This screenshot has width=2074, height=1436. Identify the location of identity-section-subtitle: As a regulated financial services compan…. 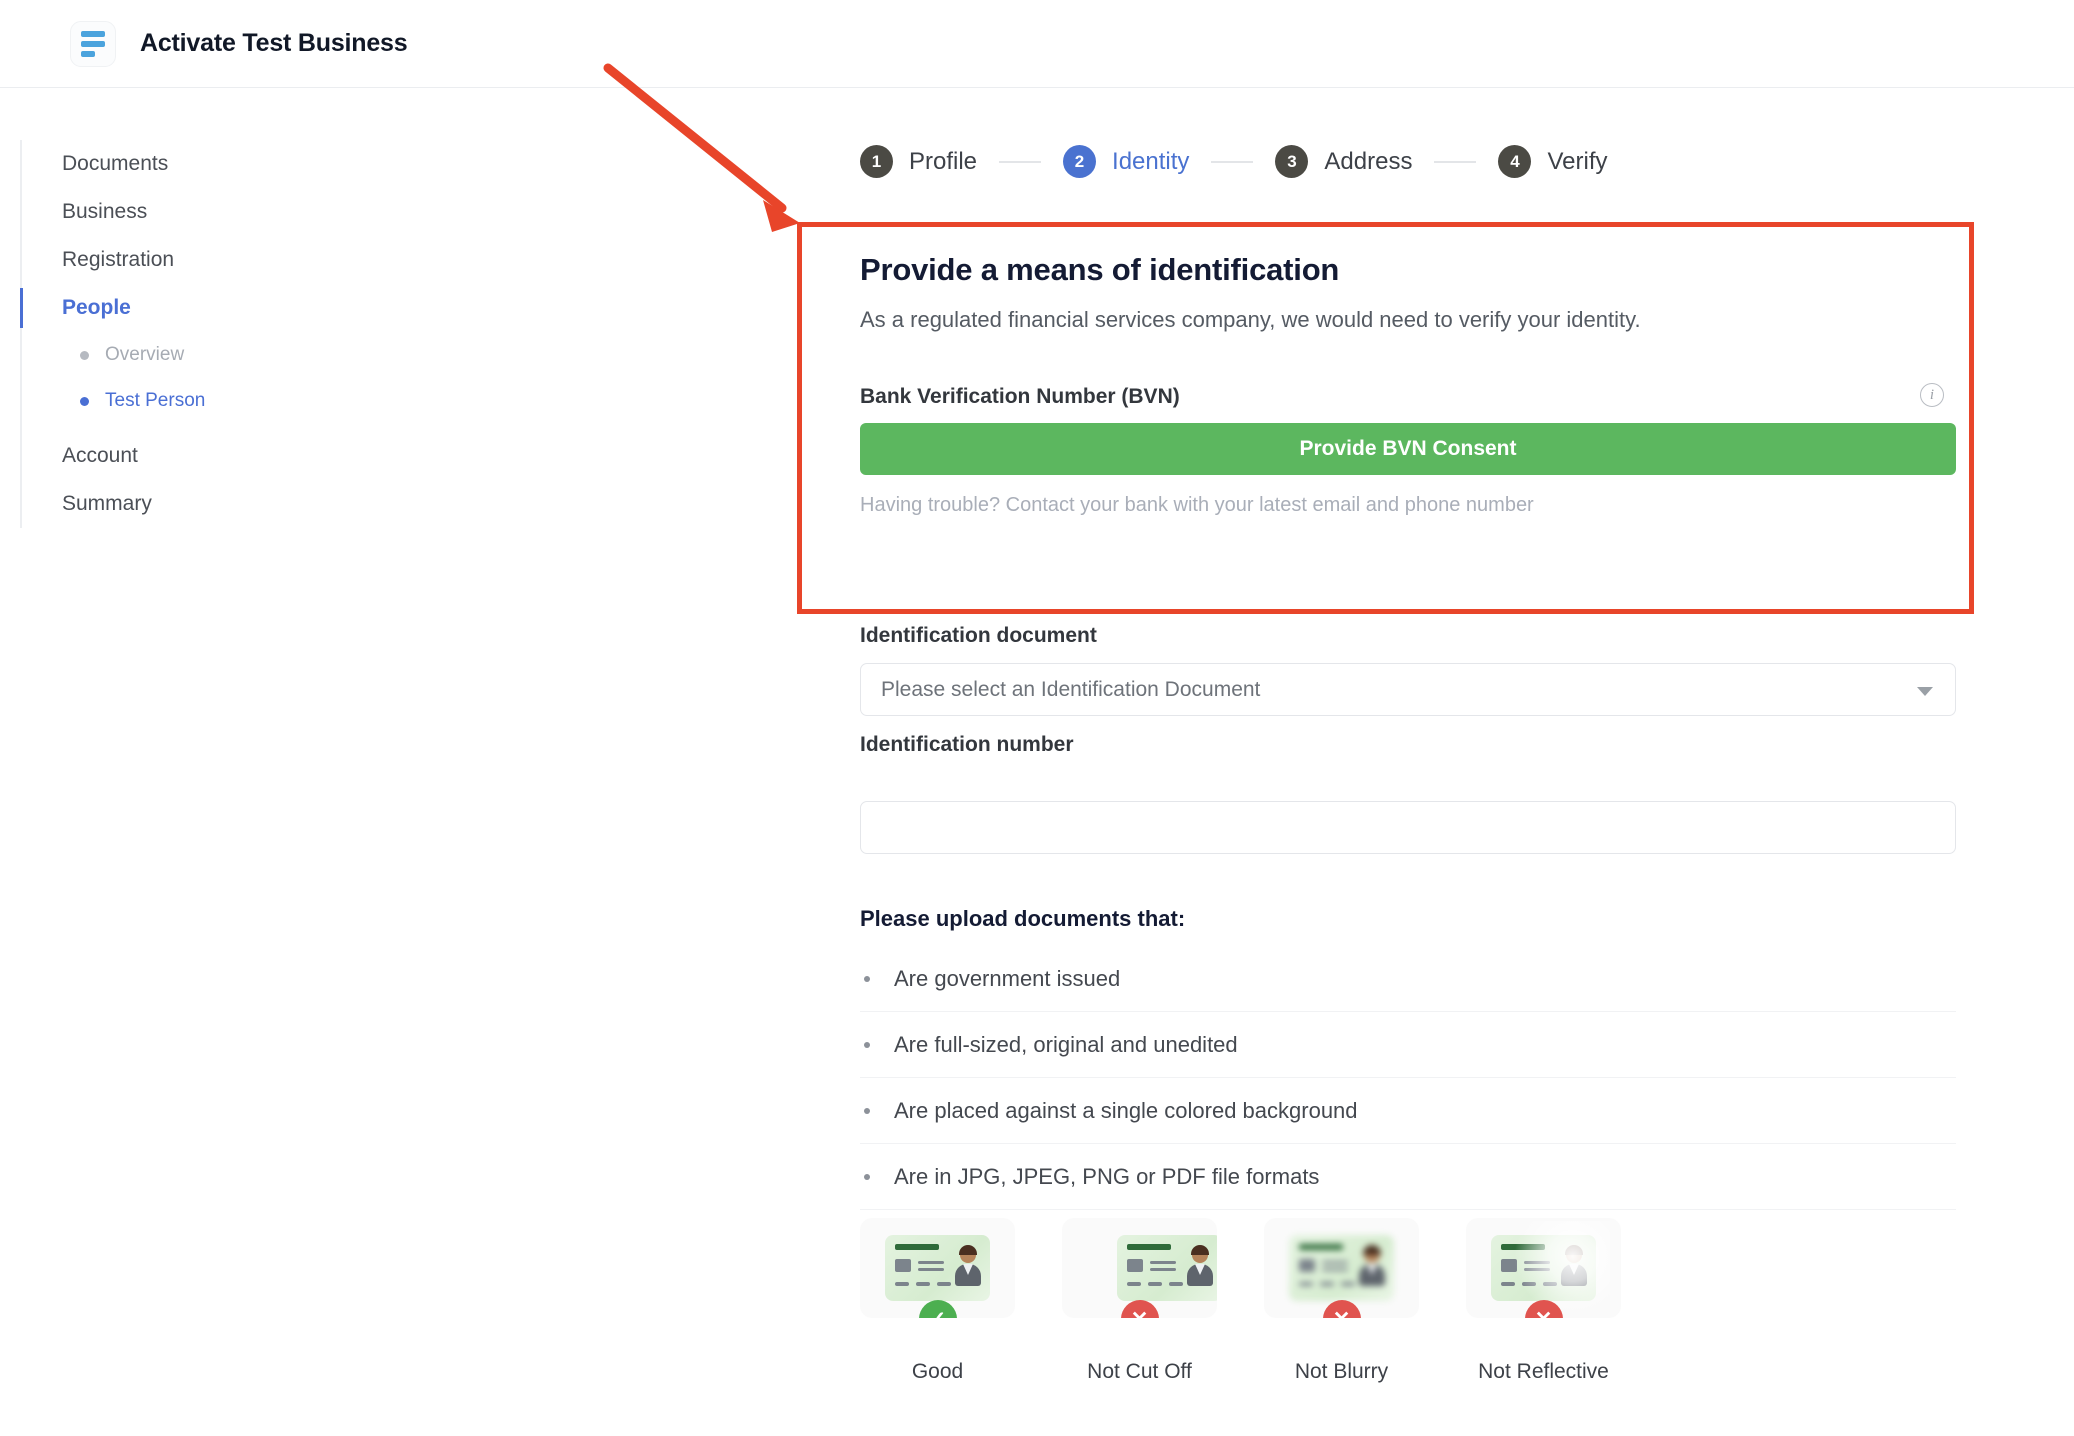
(1250, 319).